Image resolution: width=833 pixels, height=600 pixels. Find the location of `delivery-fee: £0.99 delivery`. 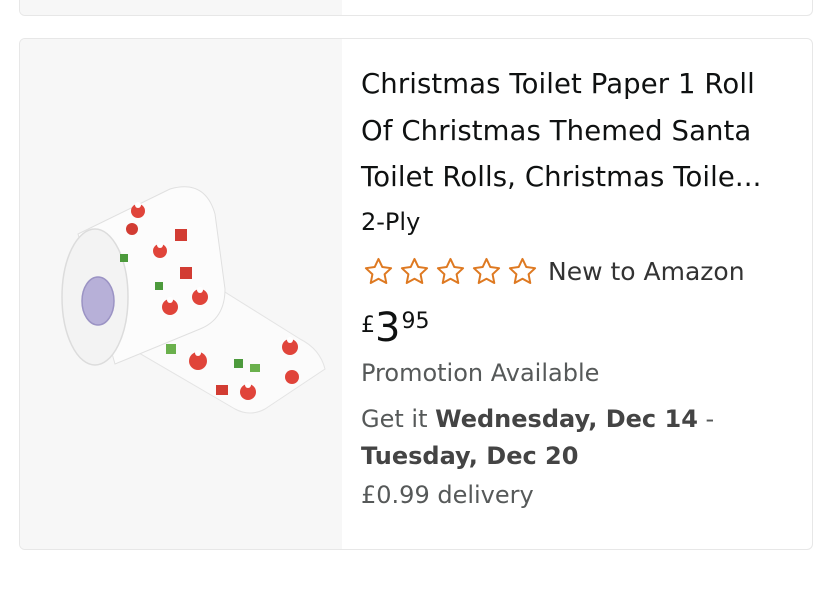

delivery-fee: £0.99 delivery is located at coordinates (447, 494).